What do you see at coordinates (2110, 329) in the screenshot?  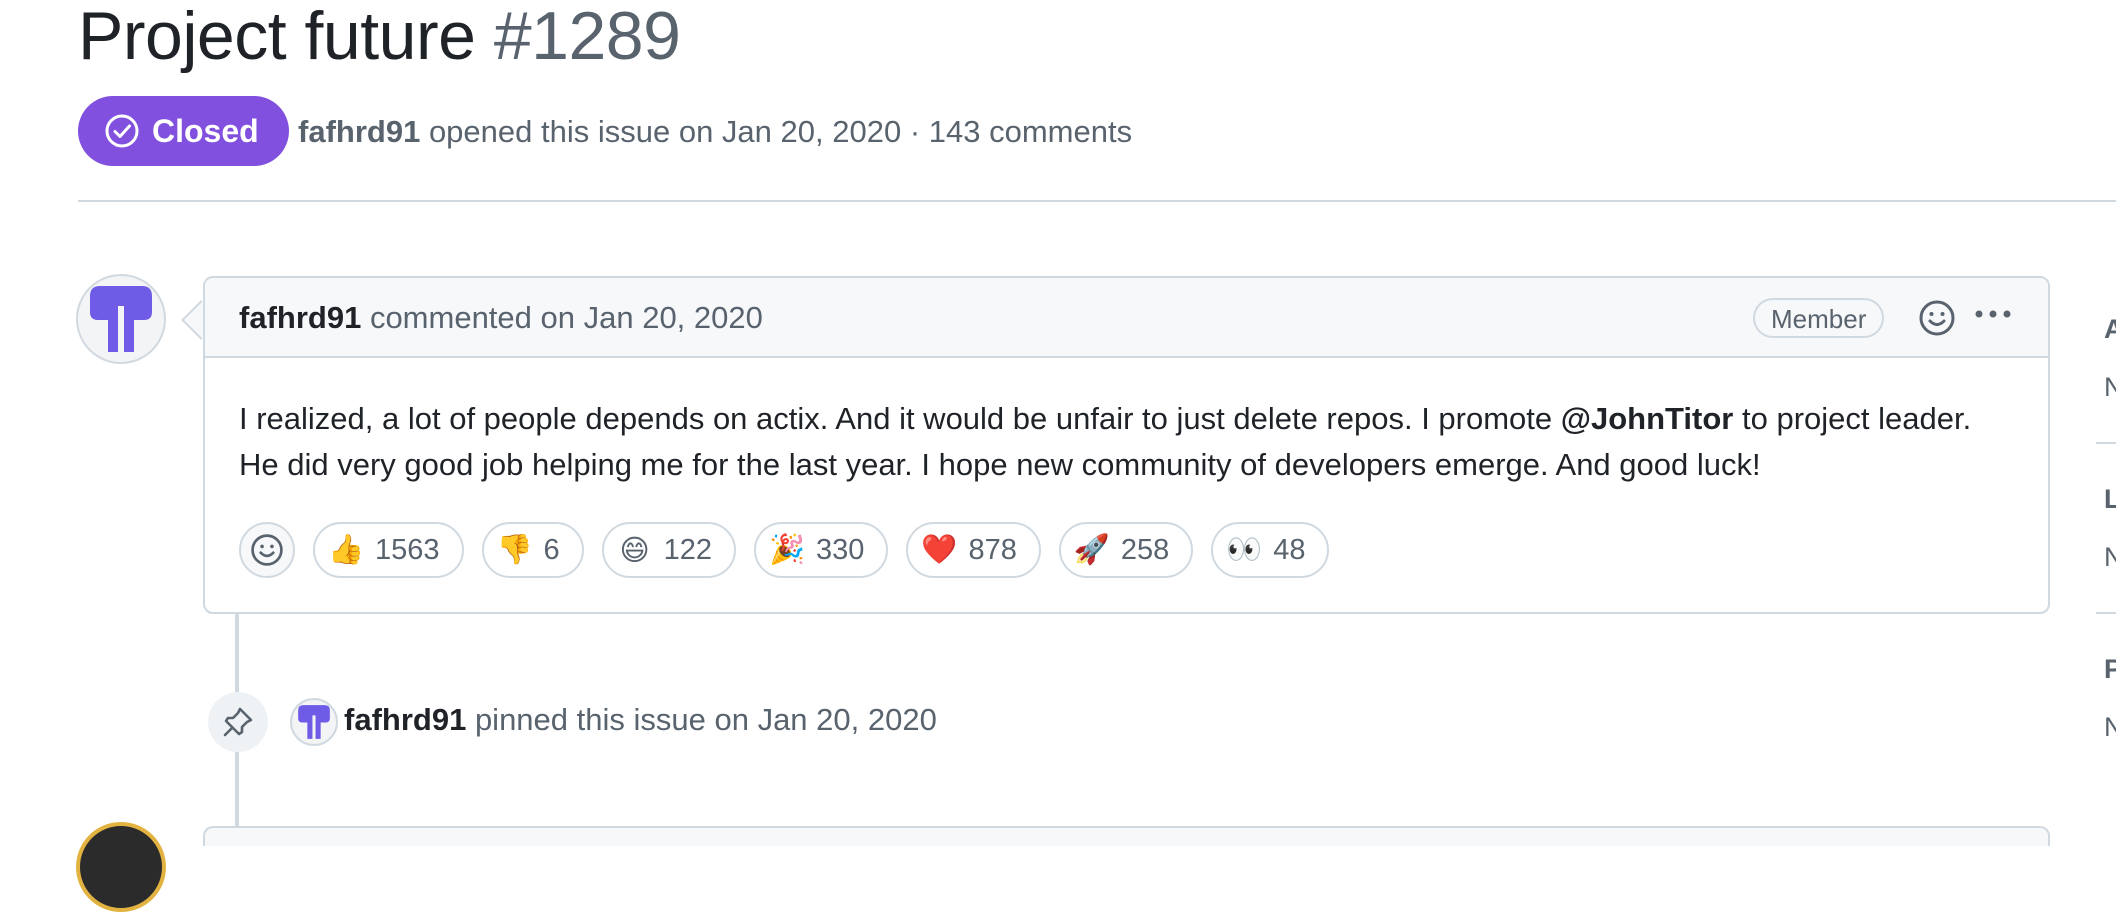 I see `sidebar-heading-1: A` at bounding box center [2110, 329].